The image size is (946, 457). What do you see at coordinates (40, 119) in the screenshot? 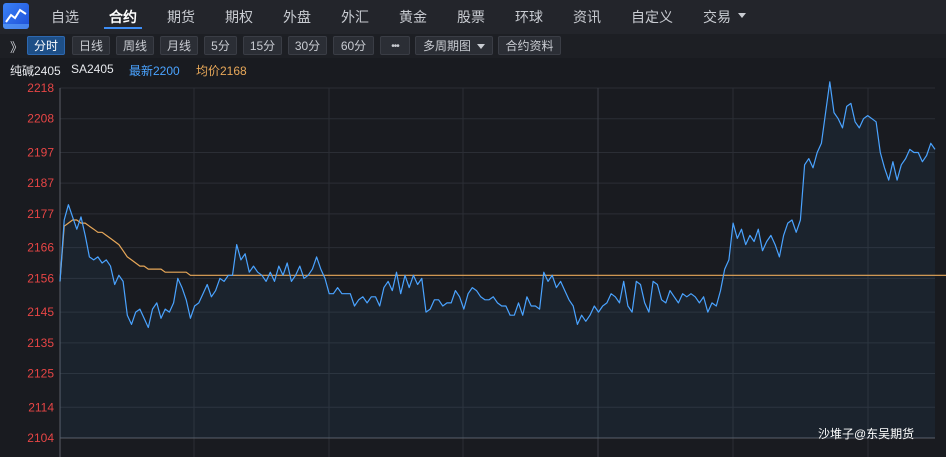
I see `y-tick-label: 2208` at bounding box center [40, 119].